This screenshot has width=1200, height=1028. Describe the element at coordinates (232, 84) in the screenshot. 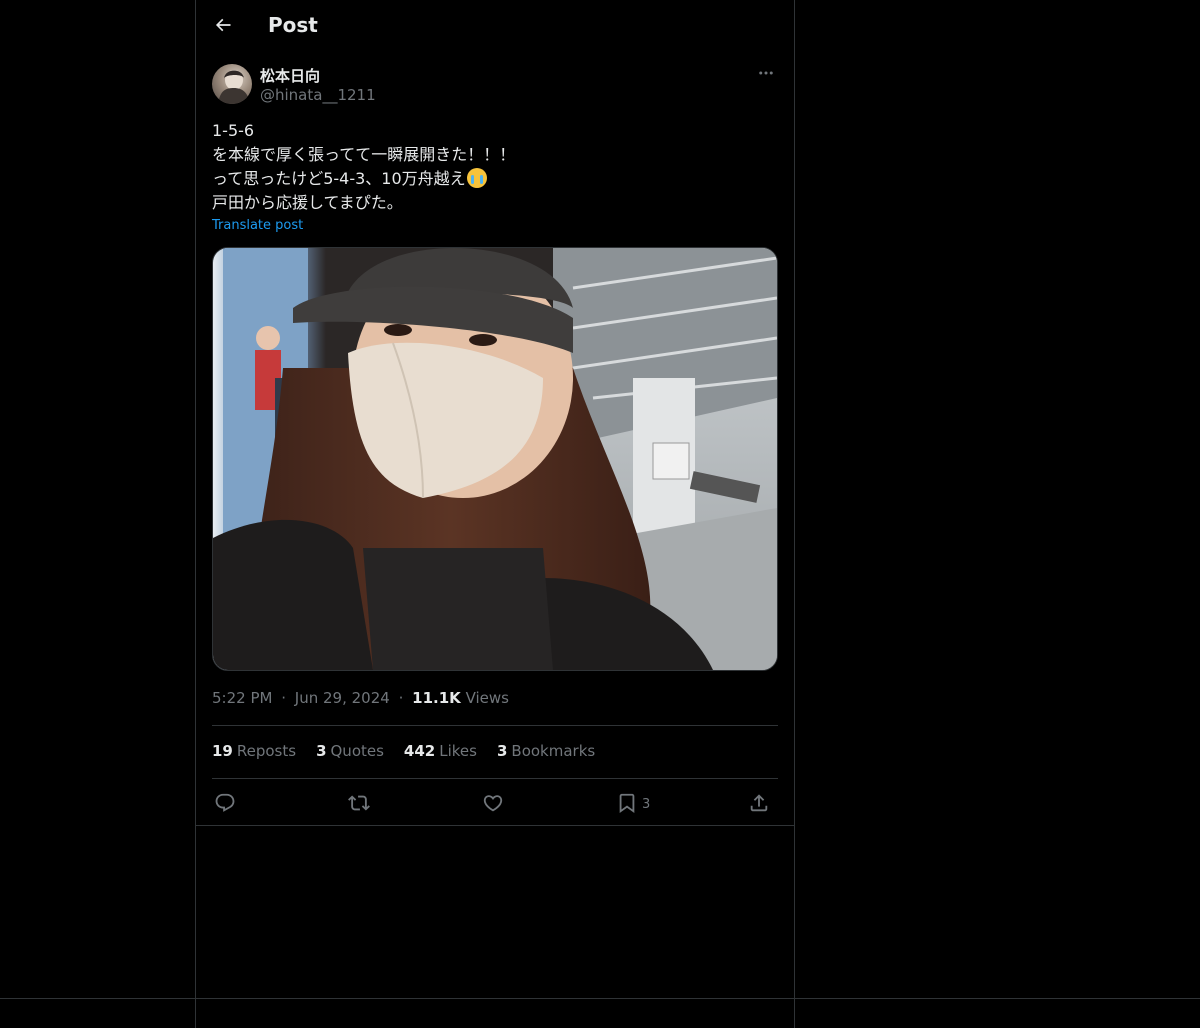

I see `avatar` at that location.